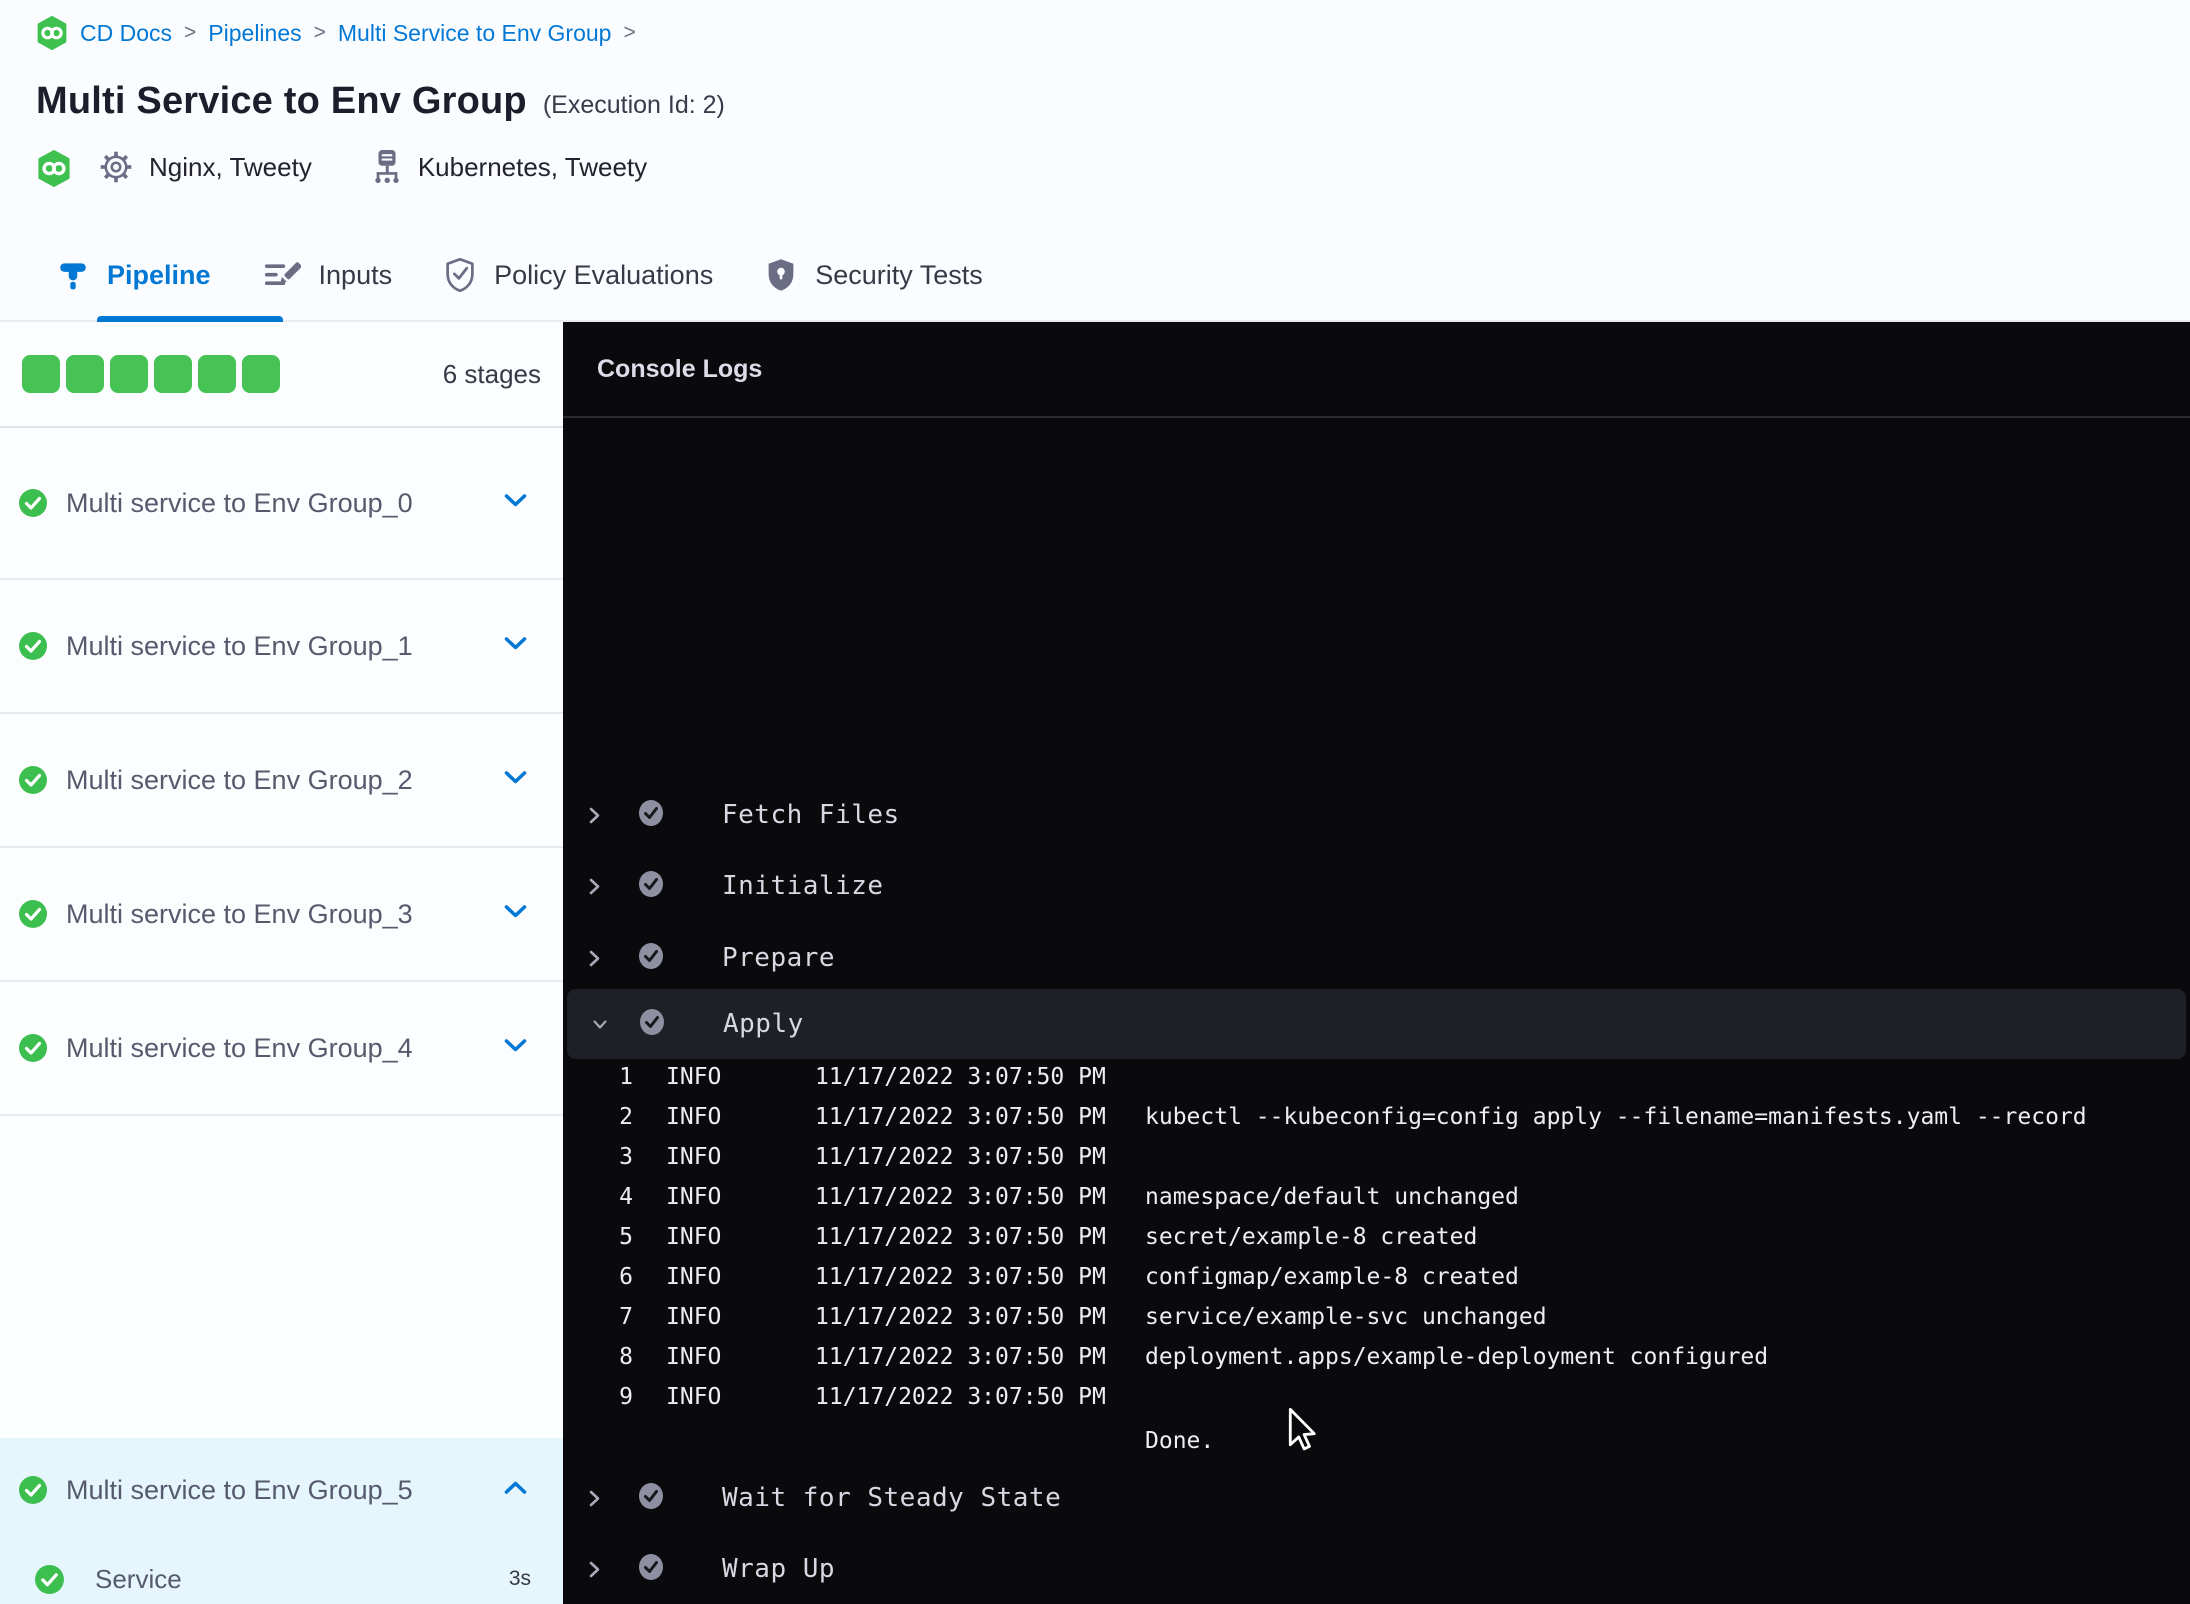 This screenshot has height=1604, width=2190. What do you see at coordinates (327, 275) in the screenshot?
I see `tab-inputs: Inputs` at bounding box center [327, 275].